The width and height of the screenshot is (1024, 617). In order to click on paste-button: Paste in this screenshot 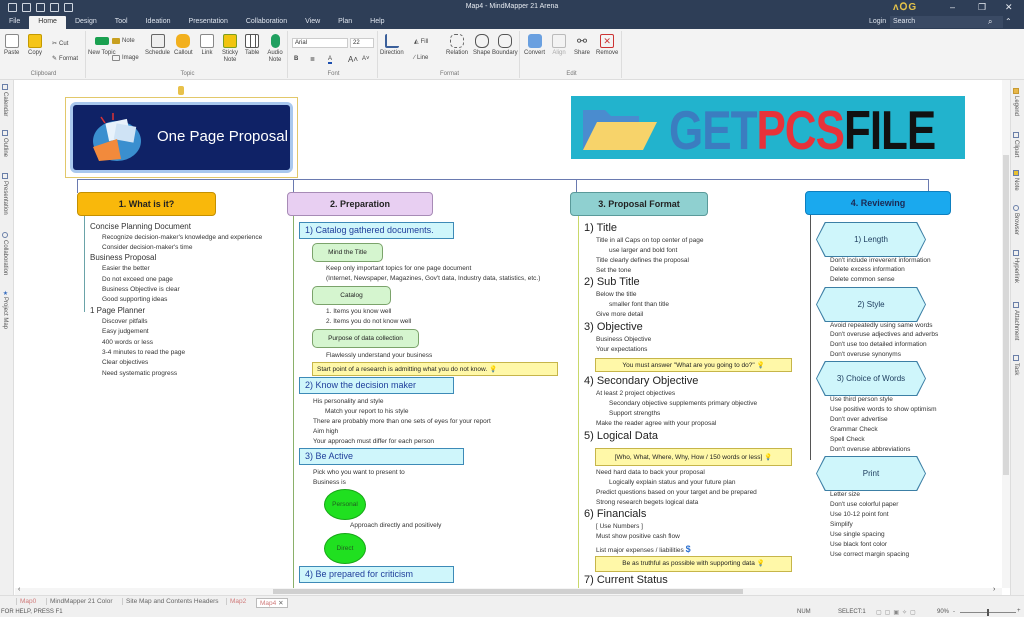, I will do `click(11, 45)`.